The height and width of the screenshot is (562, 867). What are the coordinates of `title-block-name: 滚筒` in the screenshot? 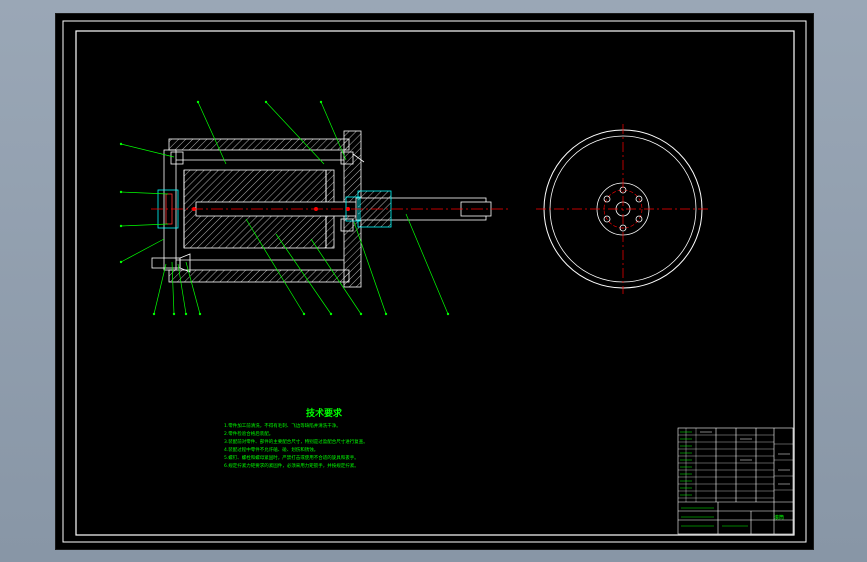 It's located at (779, 517).